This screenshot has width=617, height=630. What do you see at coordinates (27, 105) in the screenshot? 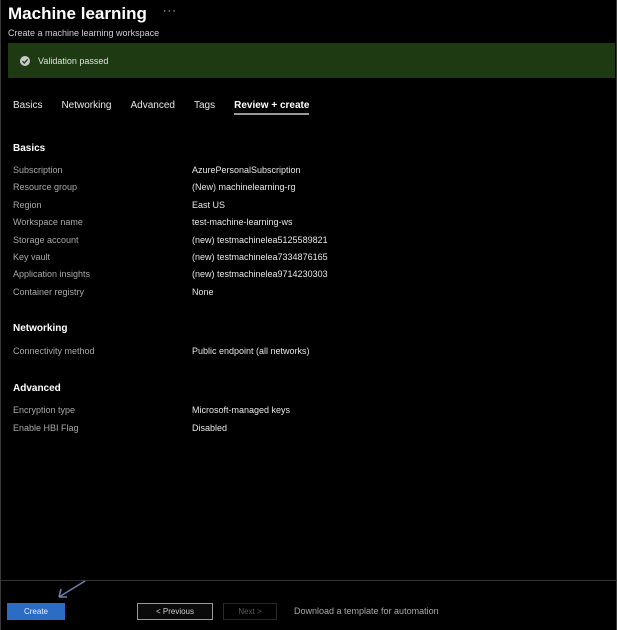
I see `tab-basics: Basics` at bounding box center [27, 105].